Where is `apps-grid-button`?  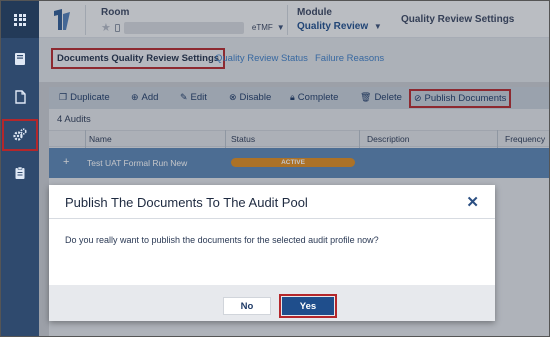
apps-grid-button is located at coordinates (20, 19).